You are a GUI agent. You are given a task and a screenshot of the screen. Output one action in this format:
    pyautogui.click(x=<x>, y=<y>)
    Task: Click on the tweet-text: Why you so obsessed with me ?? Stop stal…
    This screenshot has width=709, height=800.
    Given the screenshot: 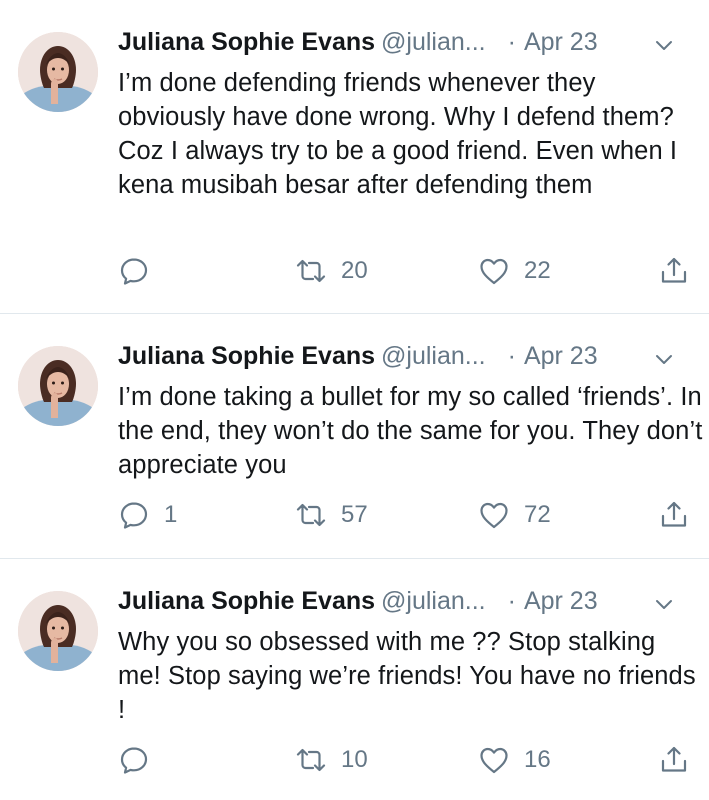 What is the action you would take?
    pyautogui.click(x=407, y=676)
    